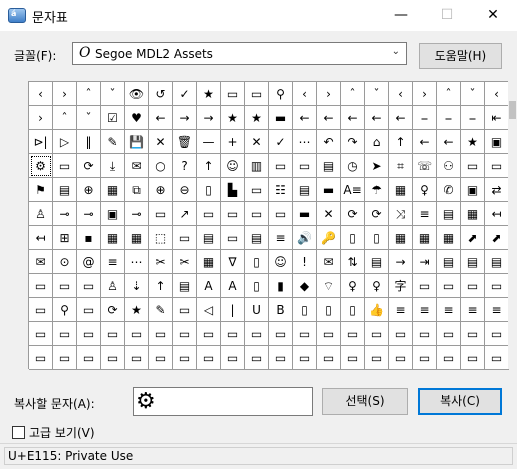 The image size is (517, 469). What do you see at coordinates (257, 142) in the screenshot?
I see `char-cell: ✕` at bounding box center [257, 142].